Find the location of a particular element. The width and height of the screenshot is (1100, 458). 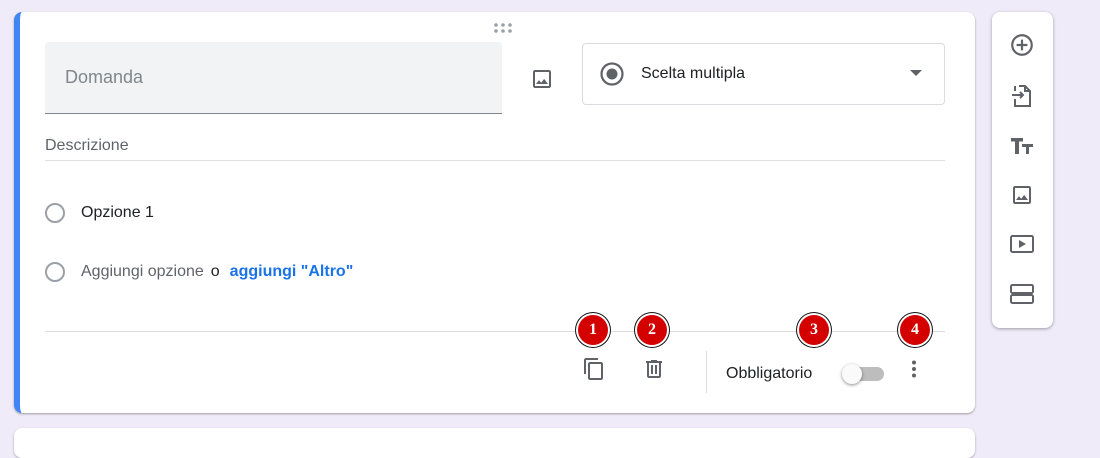

annotation-badge-3: 3 is located at coordinates (814, 330).